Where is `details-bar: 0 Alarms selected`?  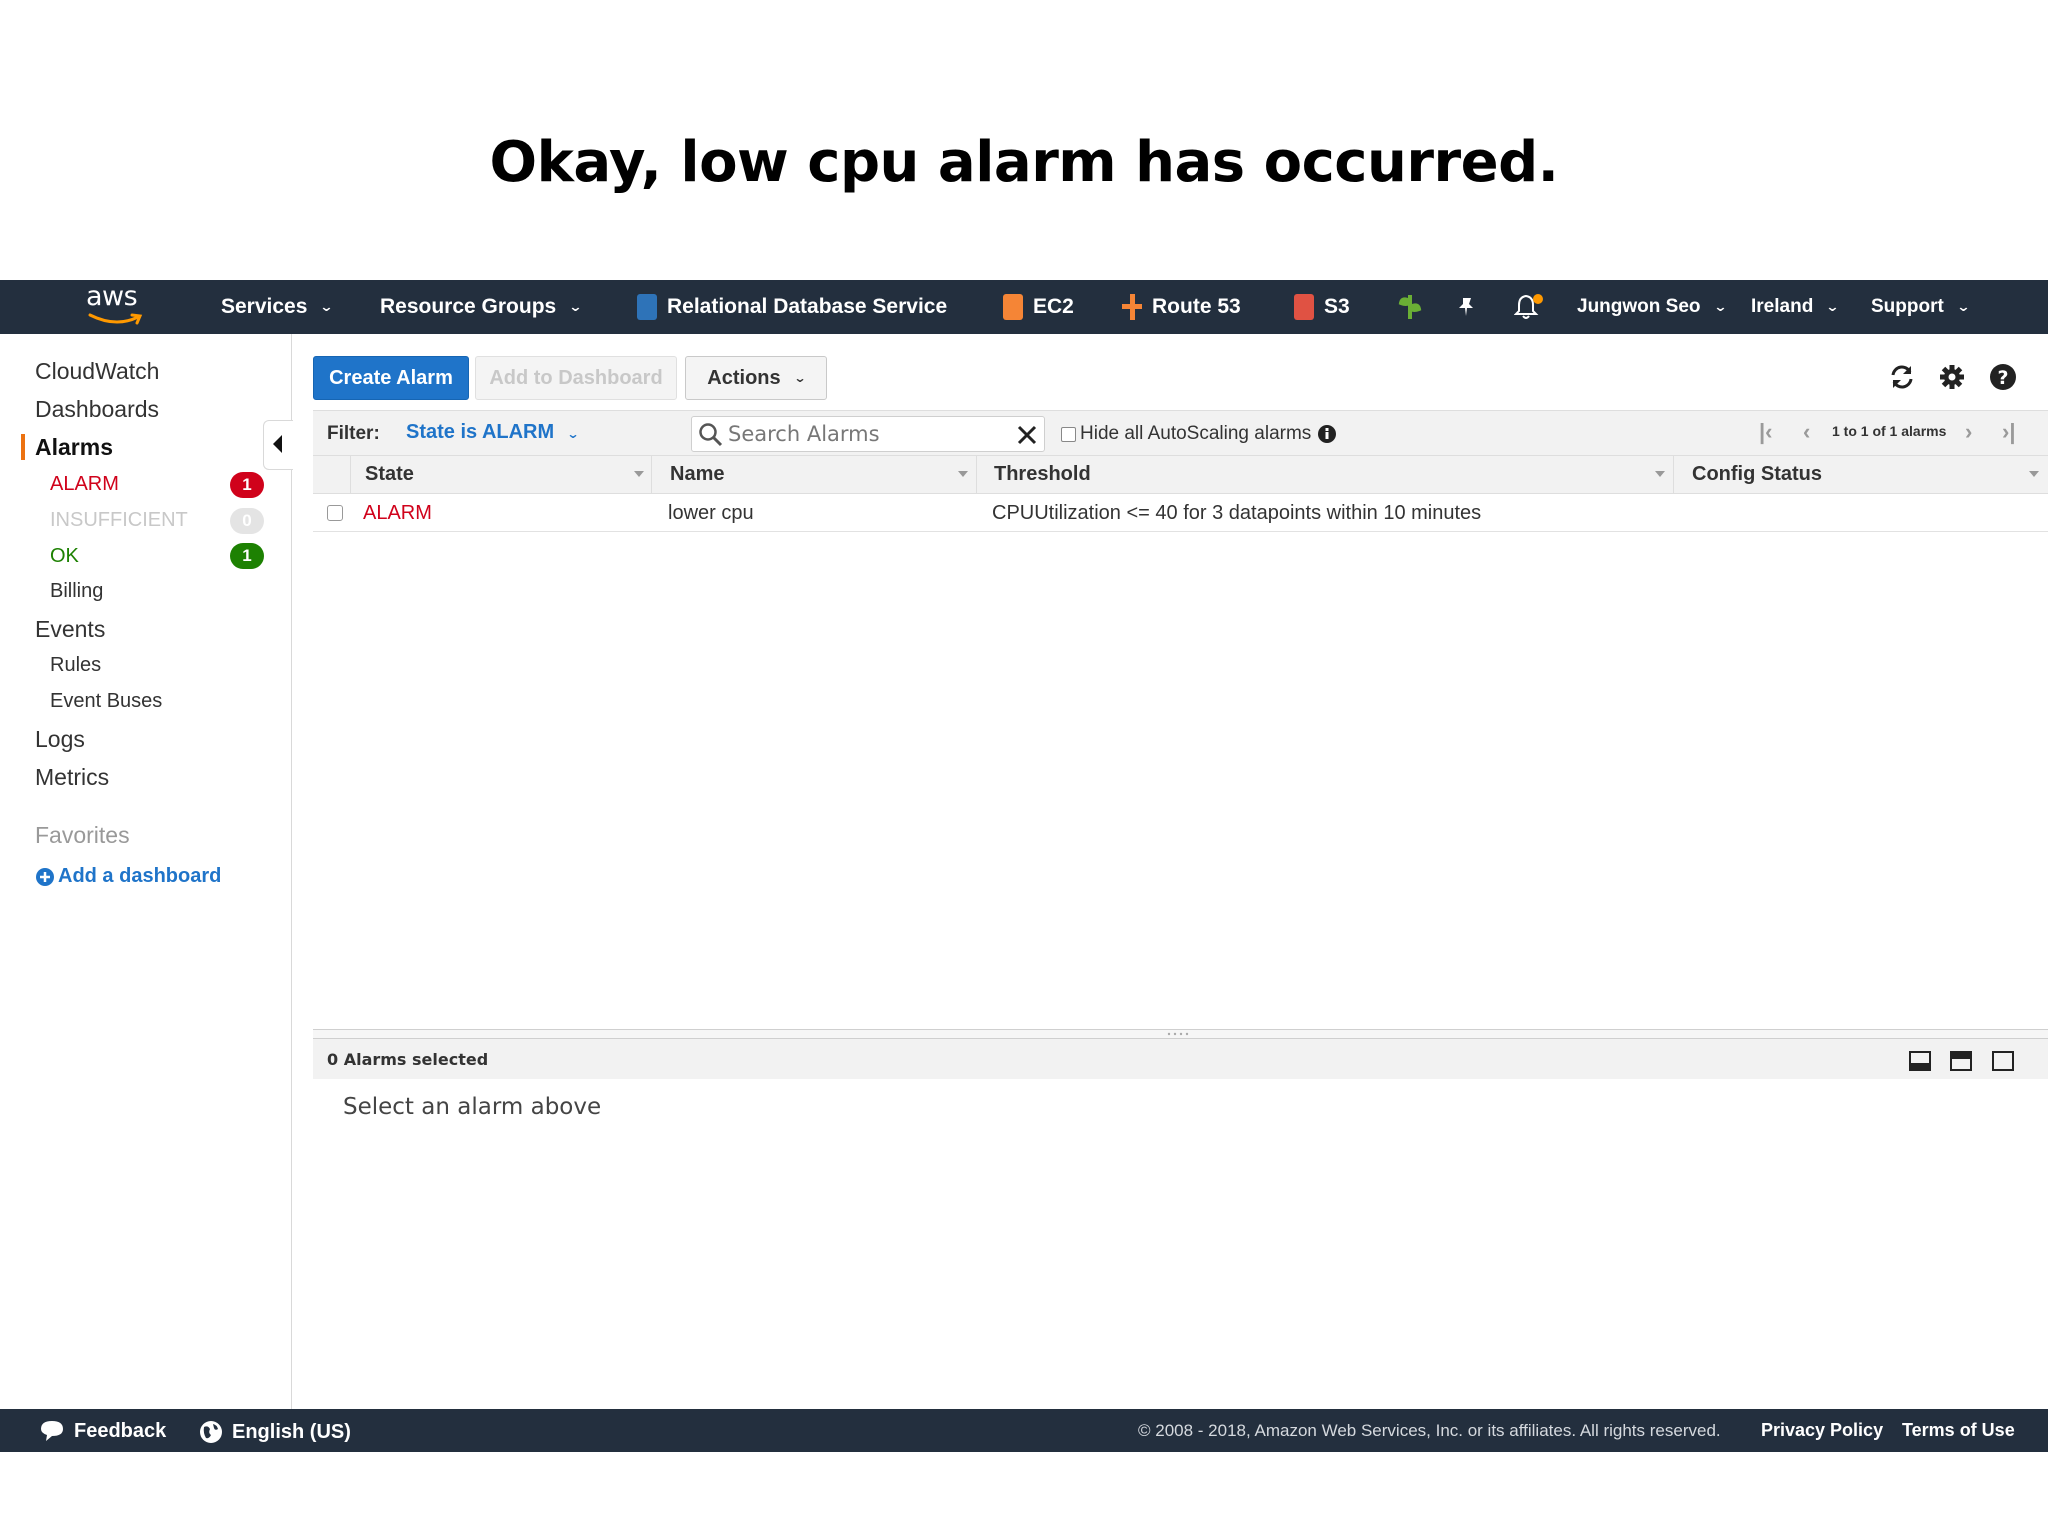 details-bar: 0 Alarms selected is located at coordinates (1180, 1059).